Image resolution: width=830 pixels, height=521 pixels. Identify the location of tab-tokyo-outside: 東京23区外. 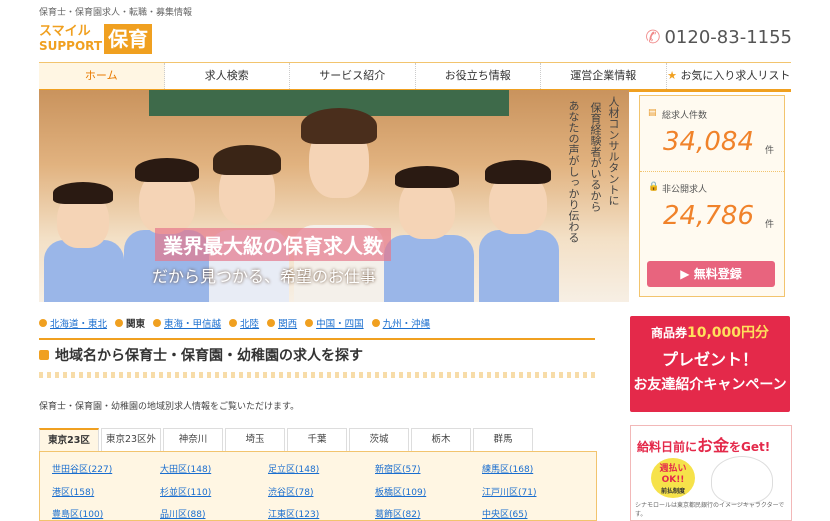
(131, 439).